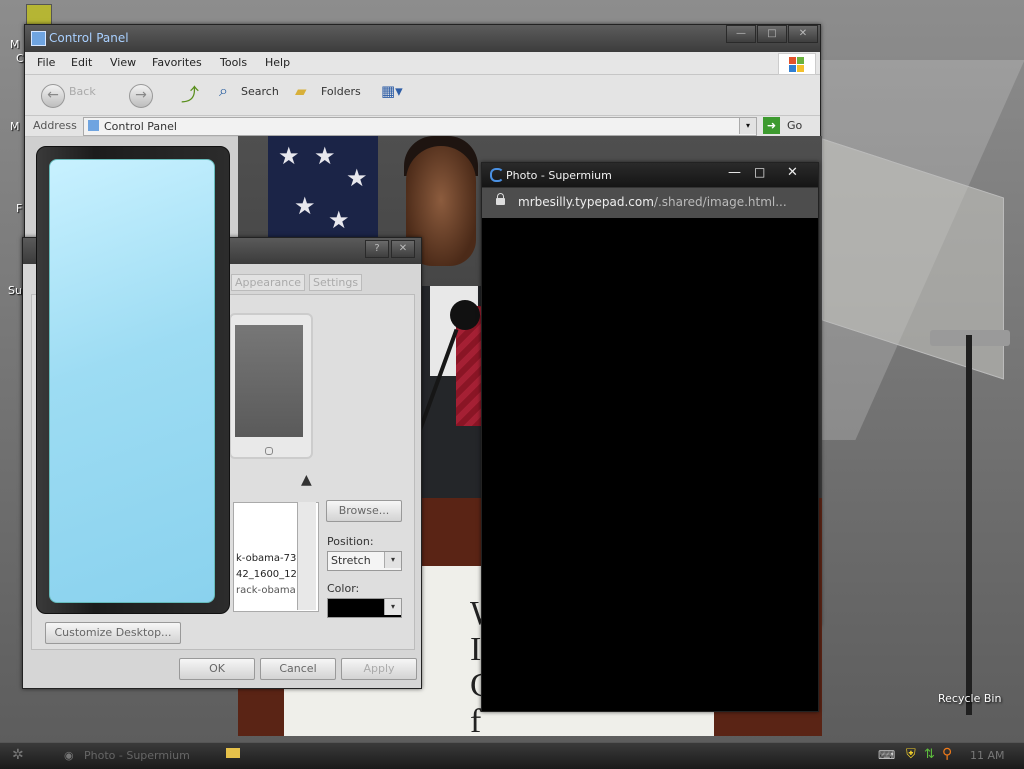 The image size is (1024, 769). Describe the element at coordinates (792, 172) in the screenshot. I see `close-icon: ✕` at that location.